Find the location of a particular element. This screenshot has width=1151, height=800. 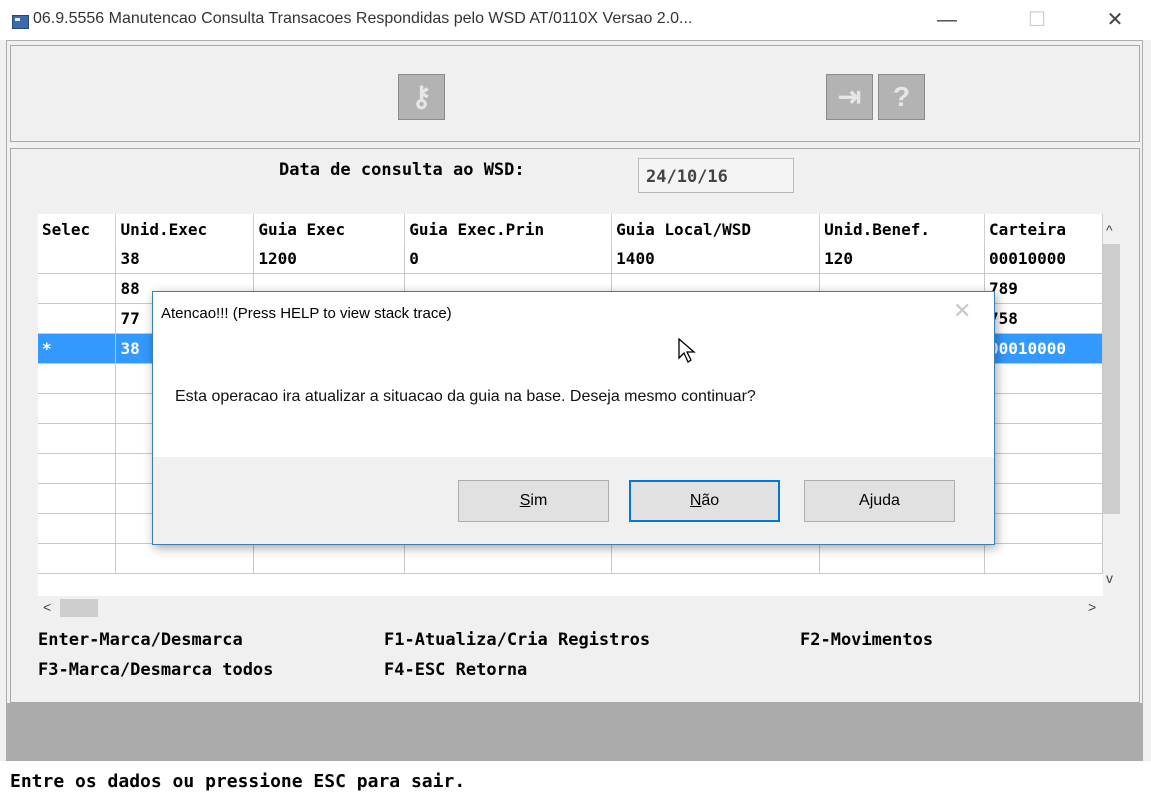

exit-button: ⇥ is located at coordinates (849, 97).